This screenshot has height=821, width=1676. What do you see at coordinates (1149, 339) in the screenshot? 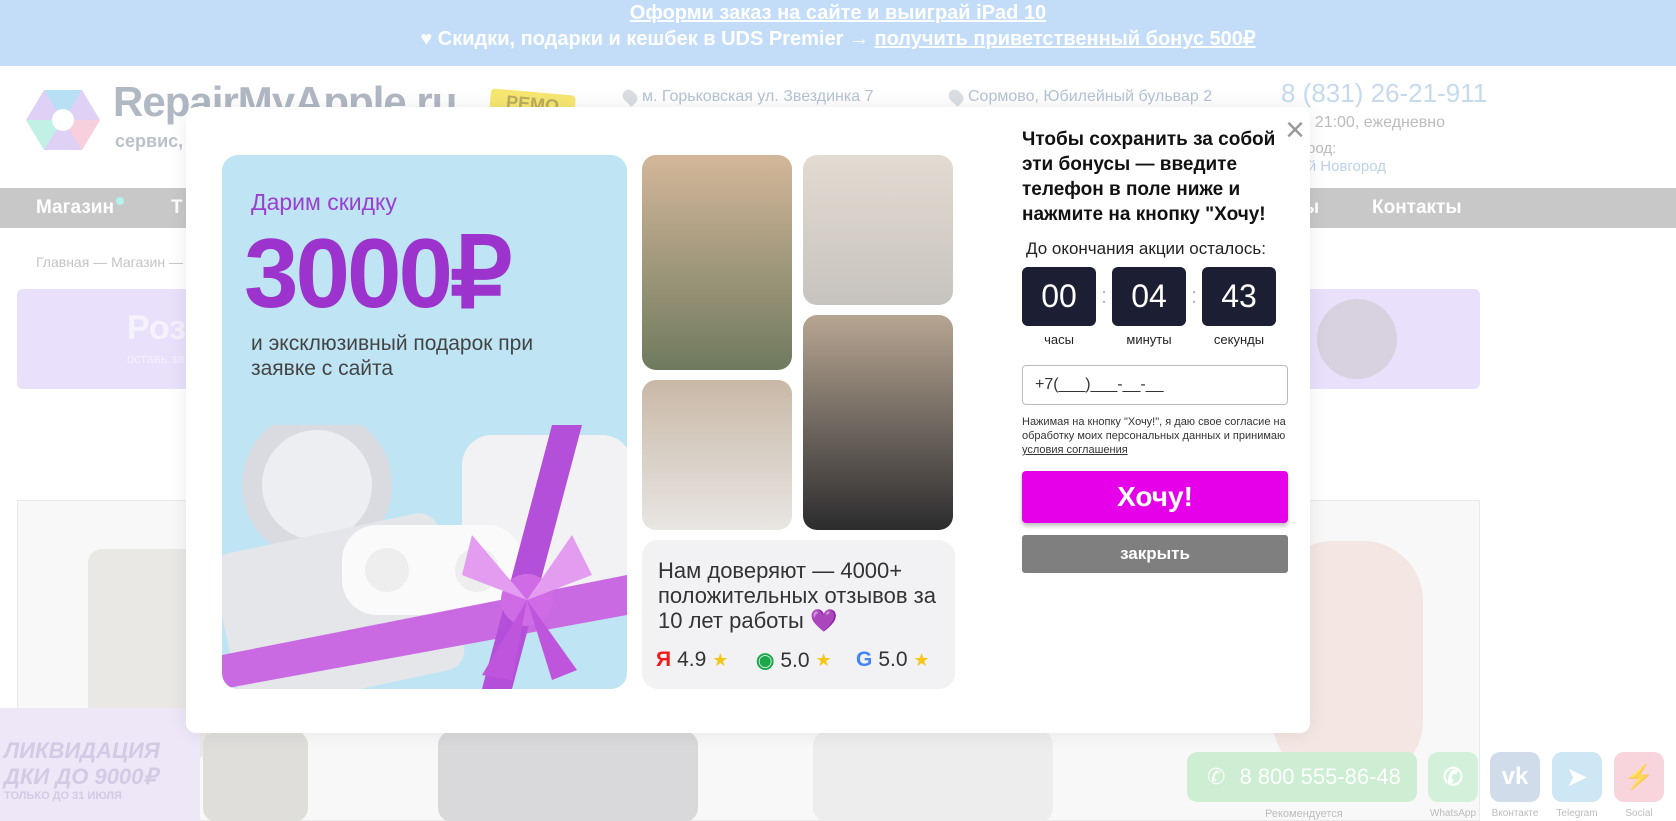
I see `timer-minutes-label: минуты` at bounding box center [1149, 339].